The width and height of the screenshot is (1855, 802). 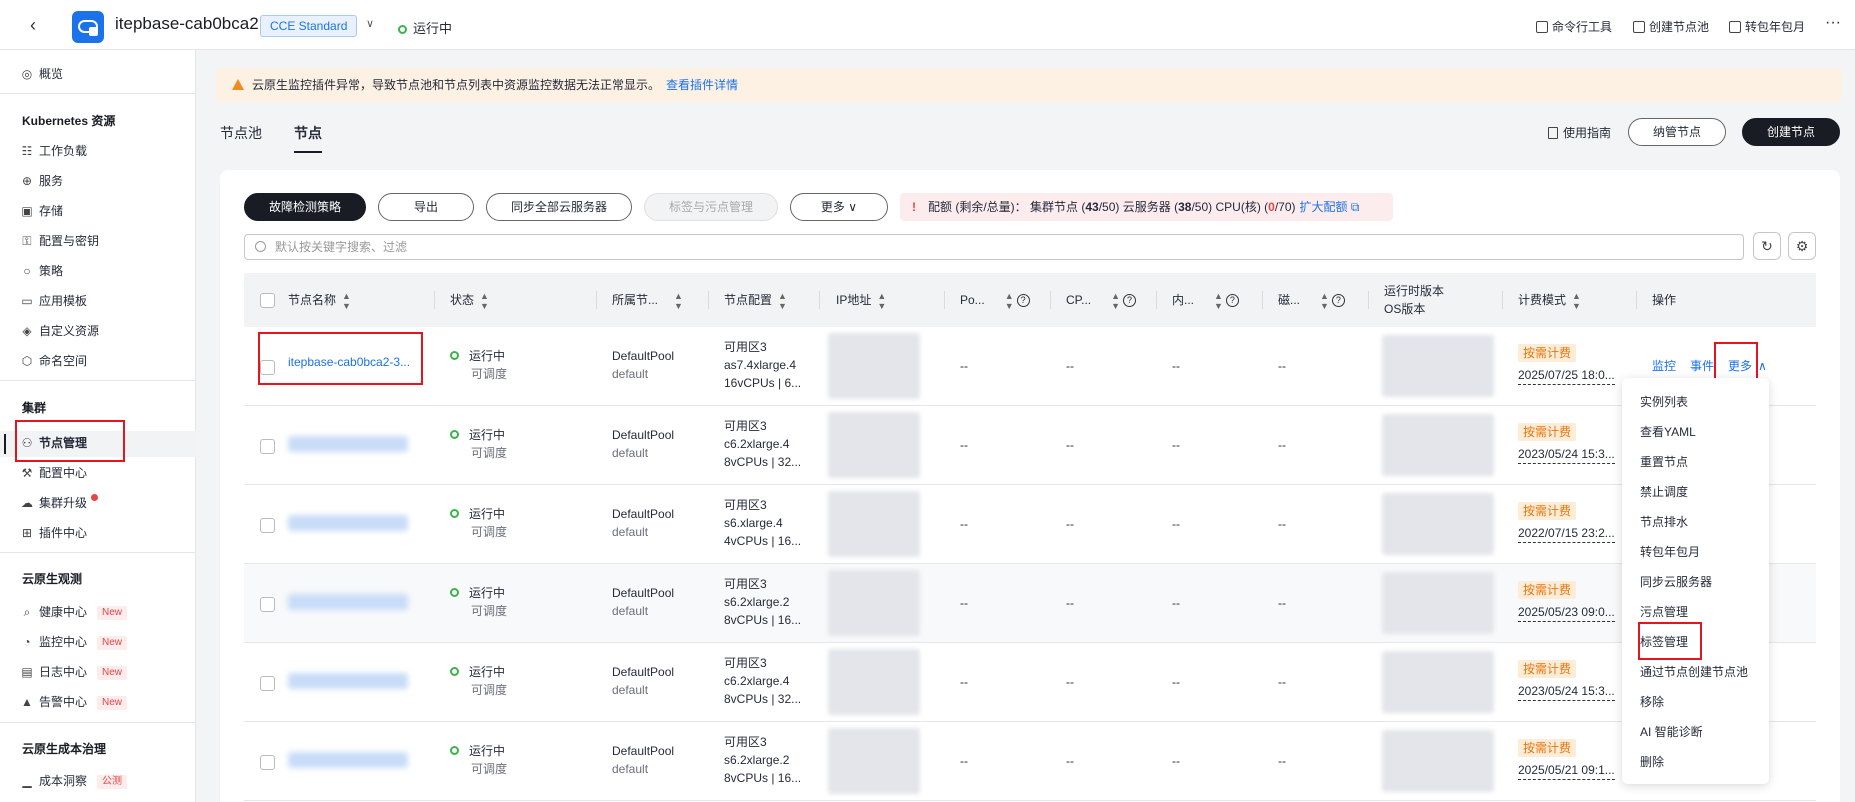 I want to click on monitor-link: 监控, so click(x=1664, y=366).